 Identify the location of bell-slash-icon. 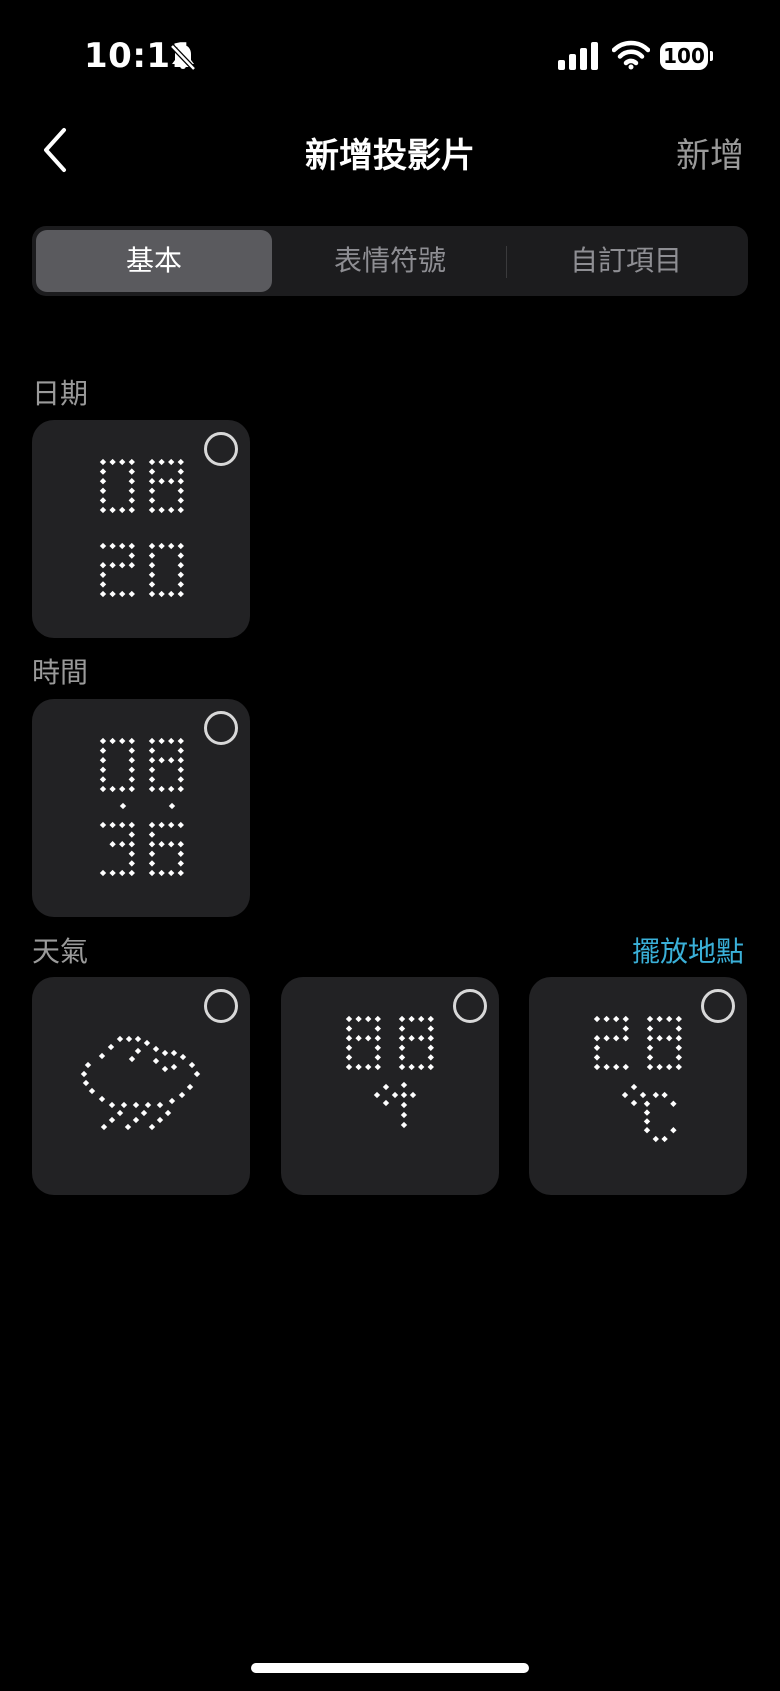
(183, 57).